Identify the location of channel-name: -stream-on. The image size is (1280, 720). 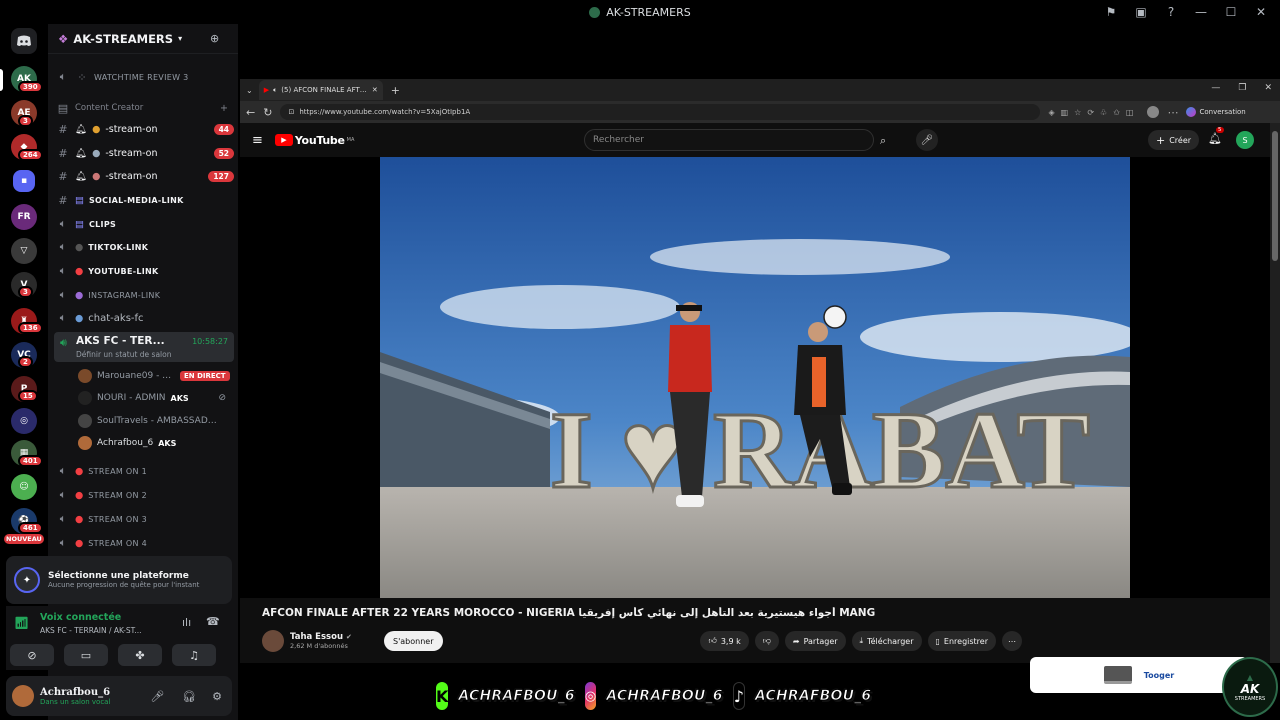
(131, 129).